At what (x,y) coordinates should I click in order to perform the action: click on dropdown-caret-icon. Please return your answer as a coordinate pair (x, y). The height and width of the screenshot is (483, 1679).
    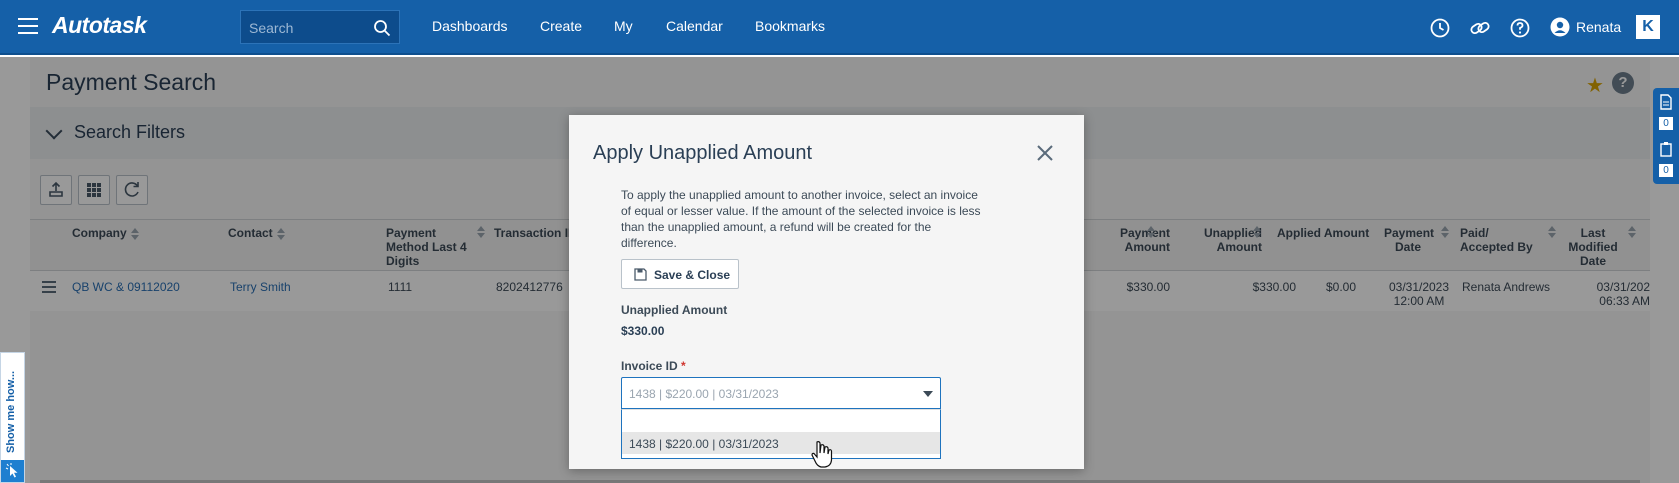
    Looking at the image, I should click on (928, 394).